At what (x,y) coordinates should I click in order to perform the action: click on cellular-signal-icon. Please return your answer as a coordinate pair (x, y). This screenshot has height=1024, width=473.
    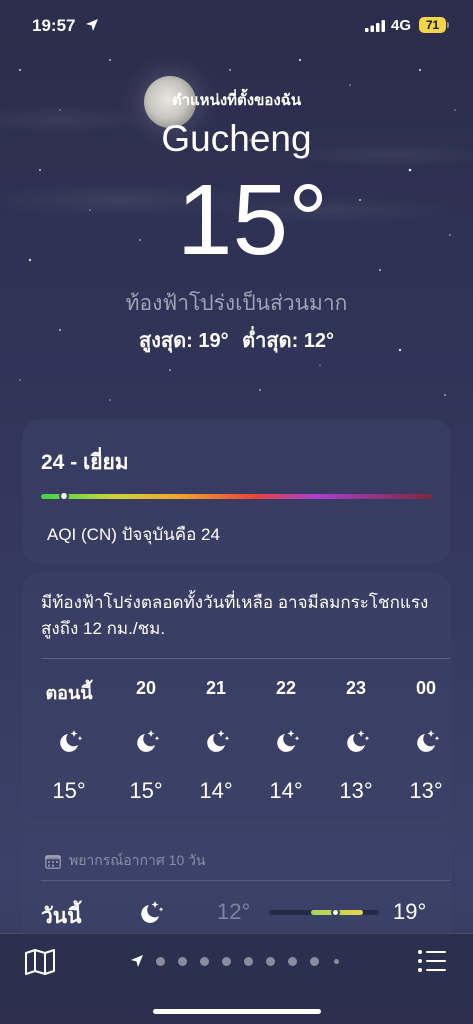
    Looking at the image, I should click on (375, 26).